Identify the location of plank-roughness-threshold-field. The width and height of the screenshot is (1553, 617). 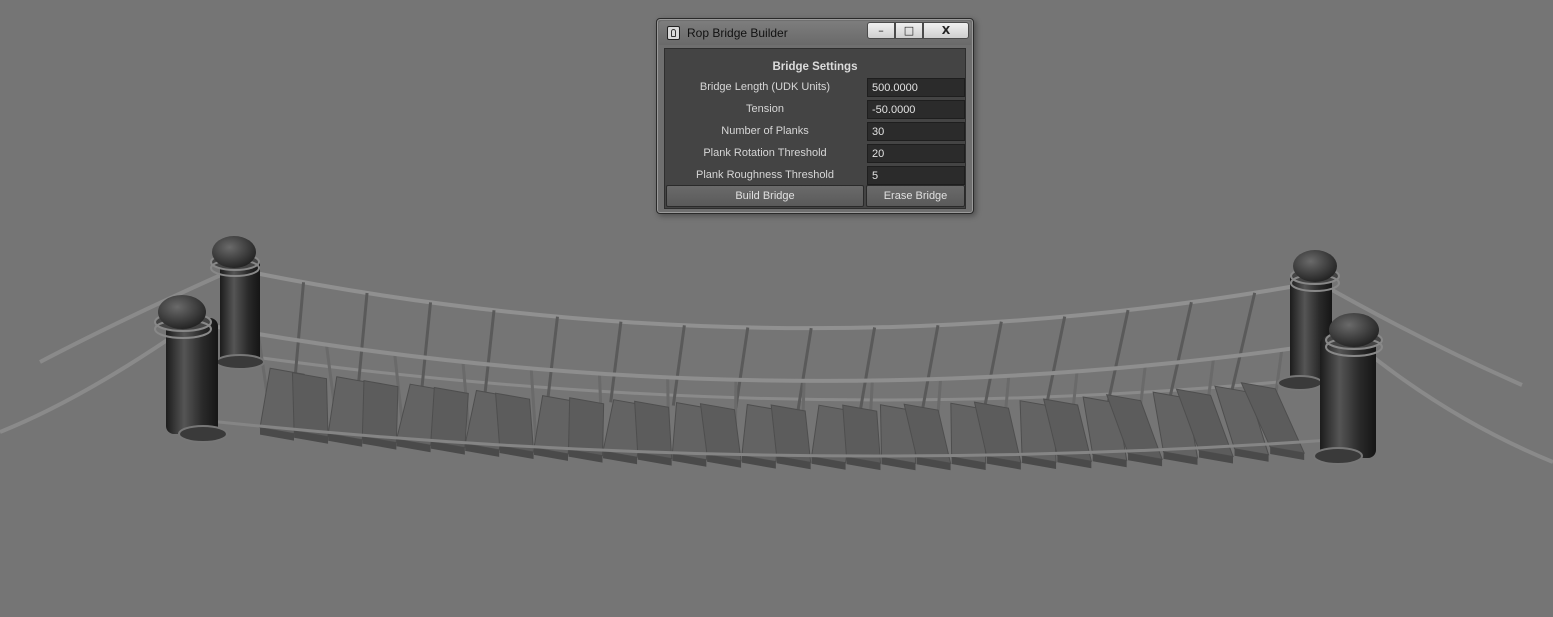
(916, 175).